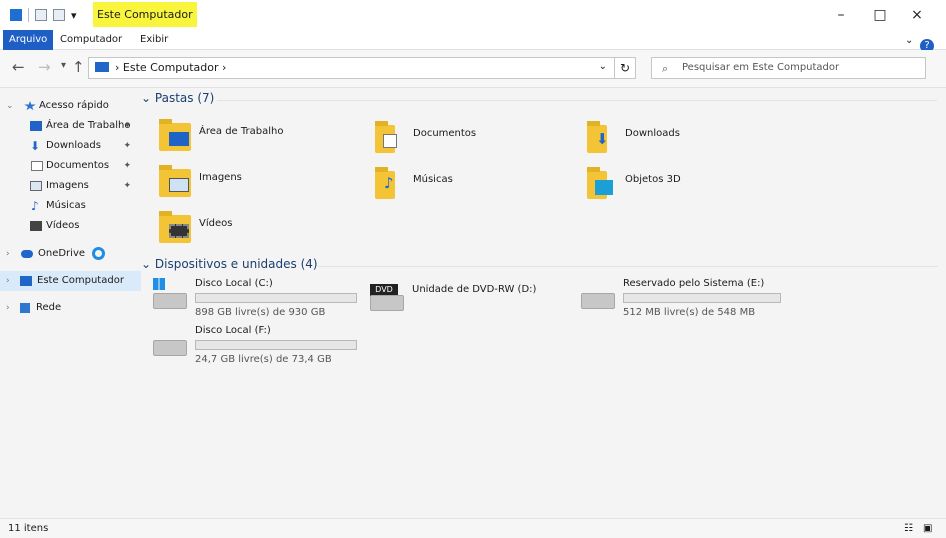 The image size is (946, 538). Describe the element at coordinates (28, 528) in the screenshot. I see `item-count: 11 itens` at that location.